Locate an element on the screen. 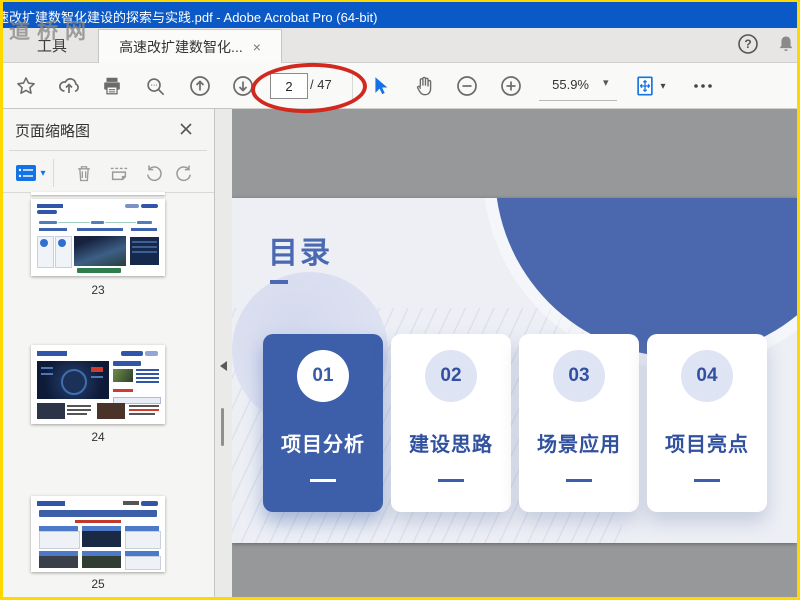  delete-page-icon is located at coordinates (84, 173).